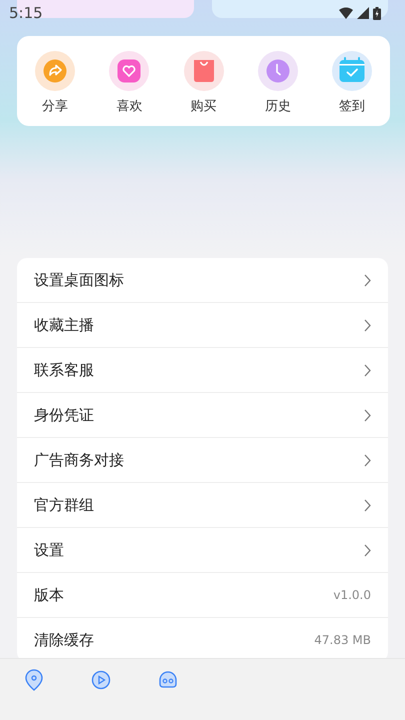 This screenshot has width=405, height=720. What do you see at coordinates (202, 369) in the screenshot?
I see `menu-item: 联系客服` at bounding box center [202, 369].